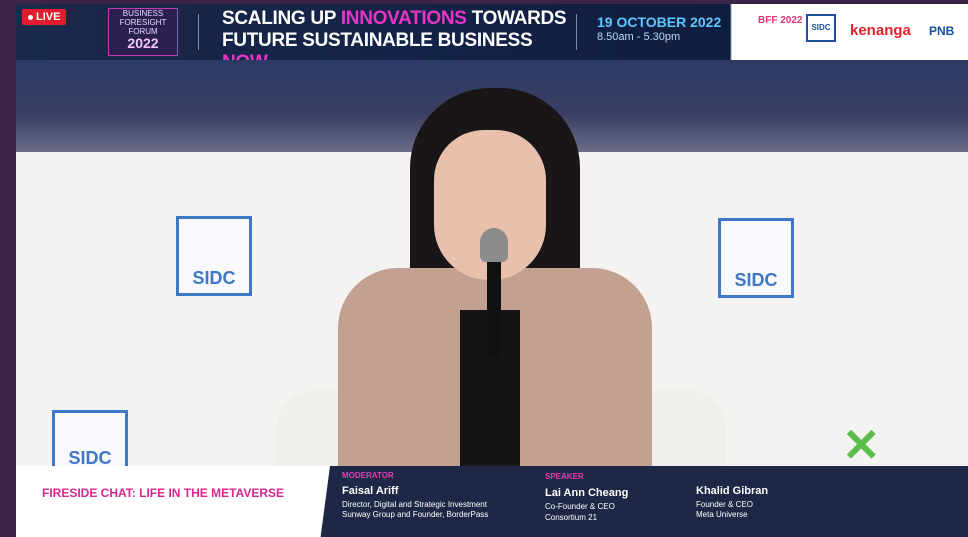 The image size is (968, 537). What do you see at coordinates (861, 442) in the screenshot?
I see `bff-x-mark: ✕` at bounding box center [861, 442].